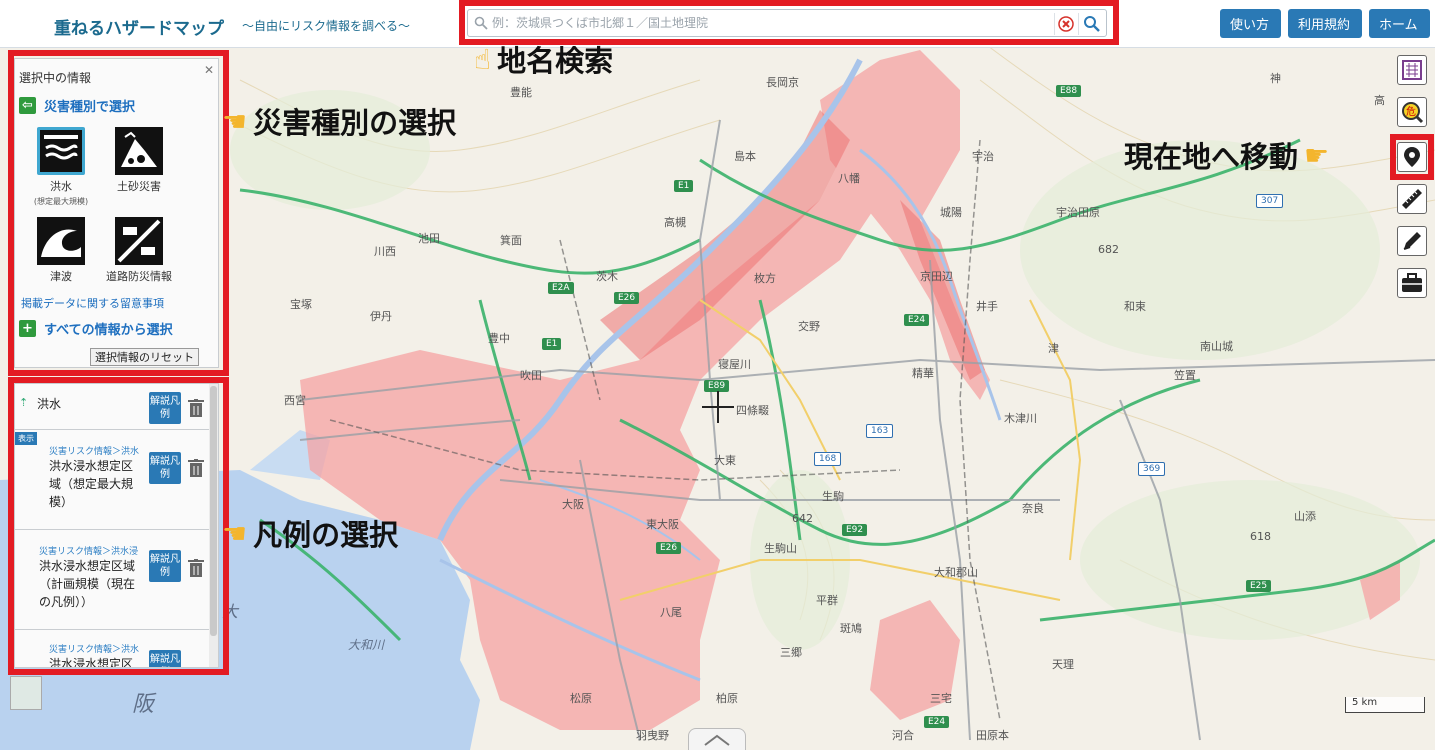 The width and height of the screenshot is (1435, 750). I want to click on draw-tool-button, so click(1412, 241).